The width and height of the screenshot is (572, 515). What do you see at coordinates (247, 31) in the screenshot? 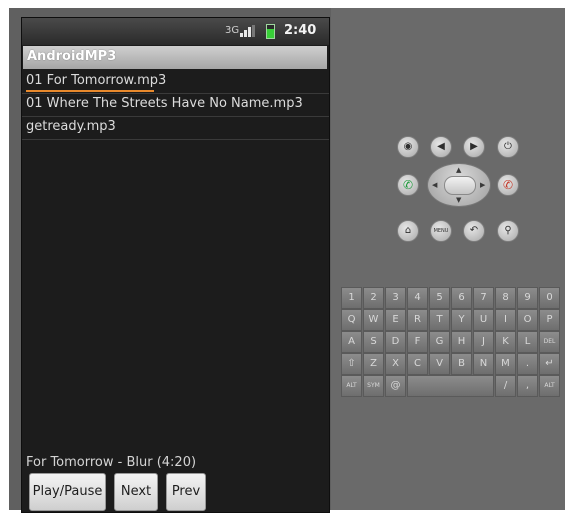
I see `signal-strength-icon` at bounding box center [247, 31].